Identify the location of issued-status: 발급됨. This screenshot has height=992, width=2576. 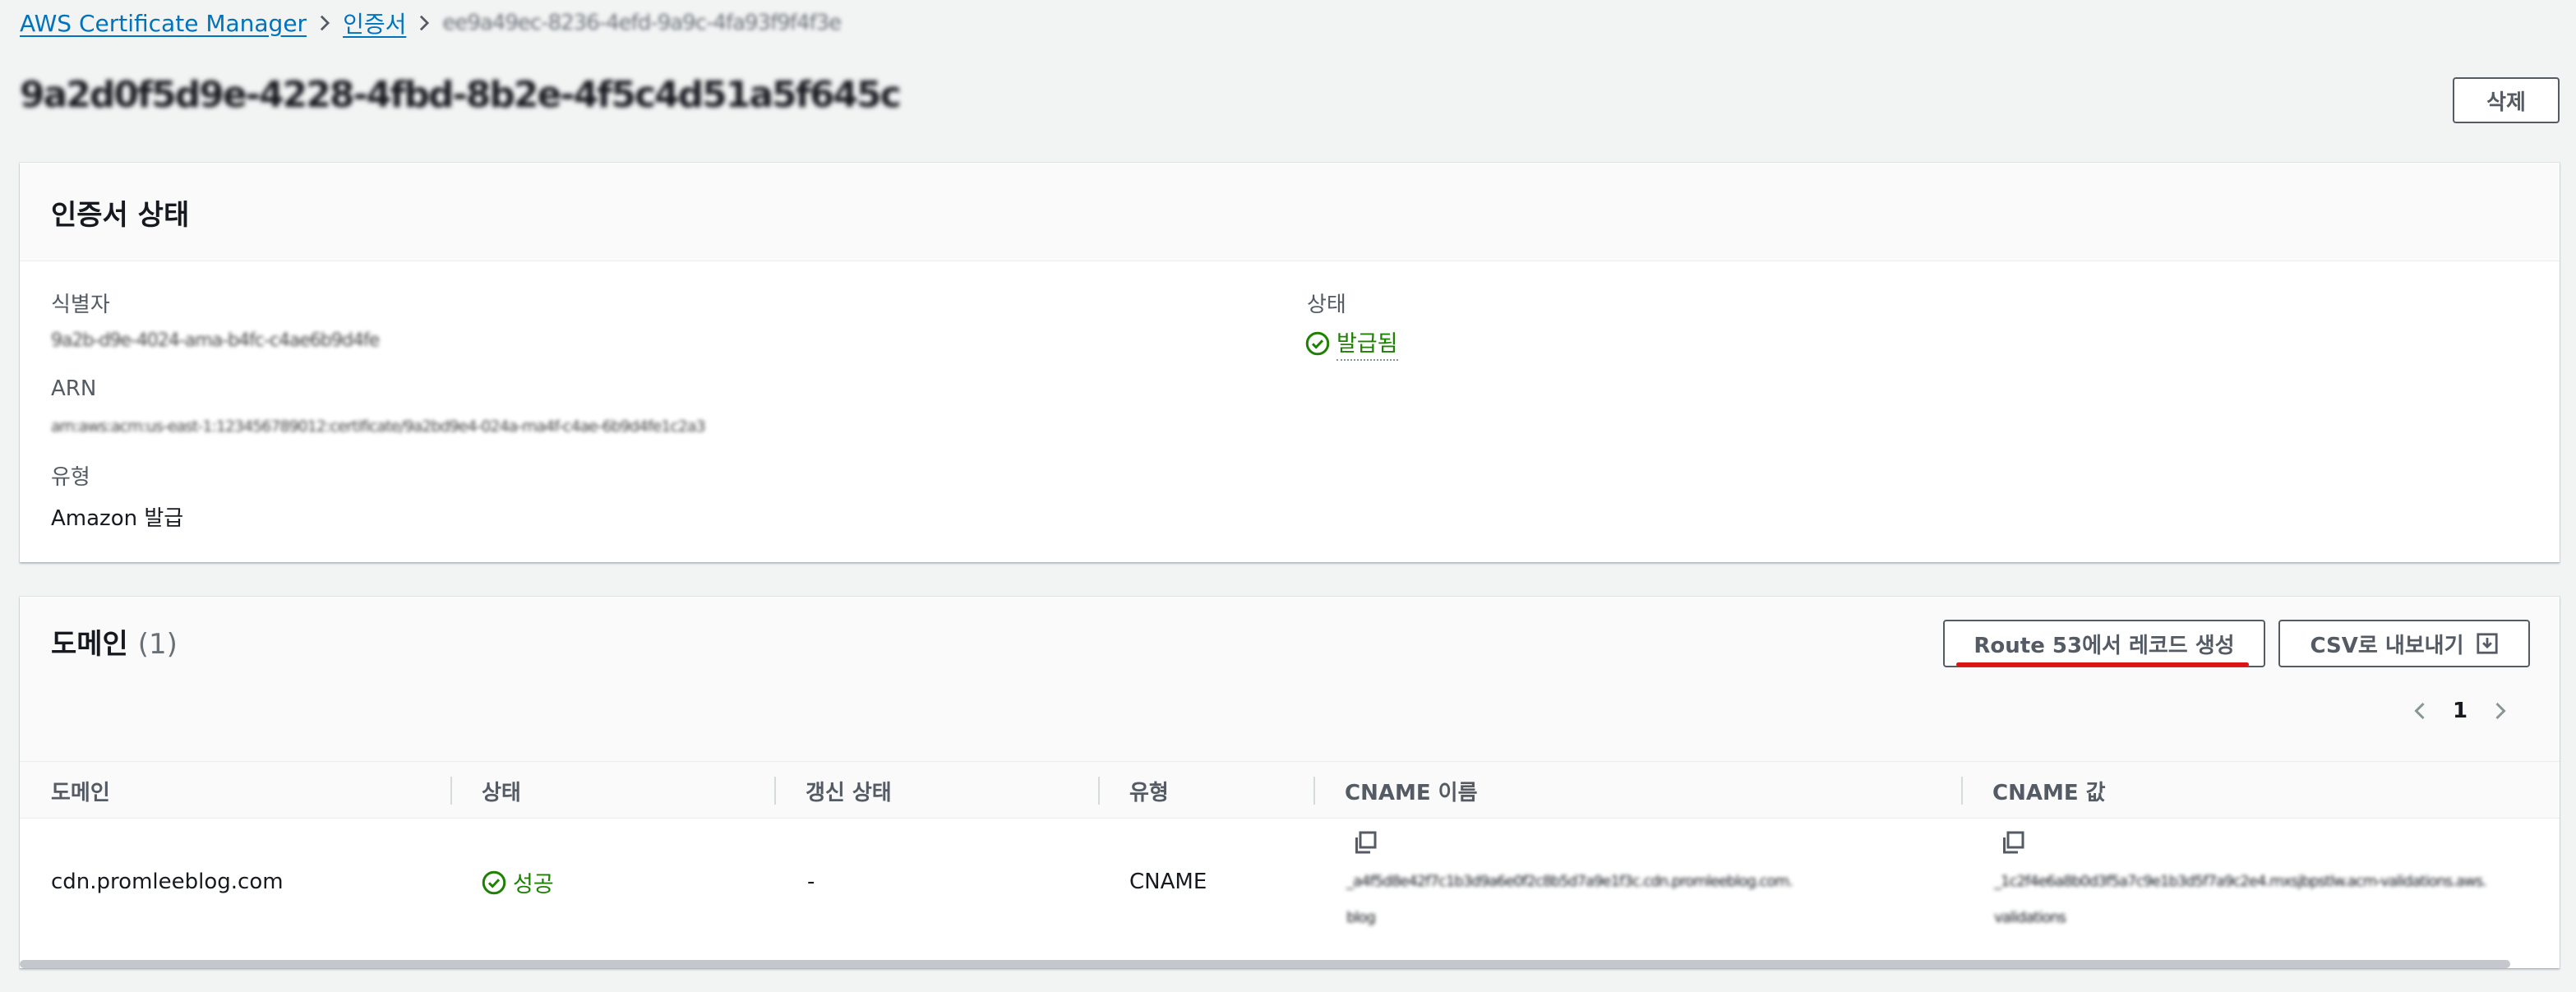
(1351, 343).